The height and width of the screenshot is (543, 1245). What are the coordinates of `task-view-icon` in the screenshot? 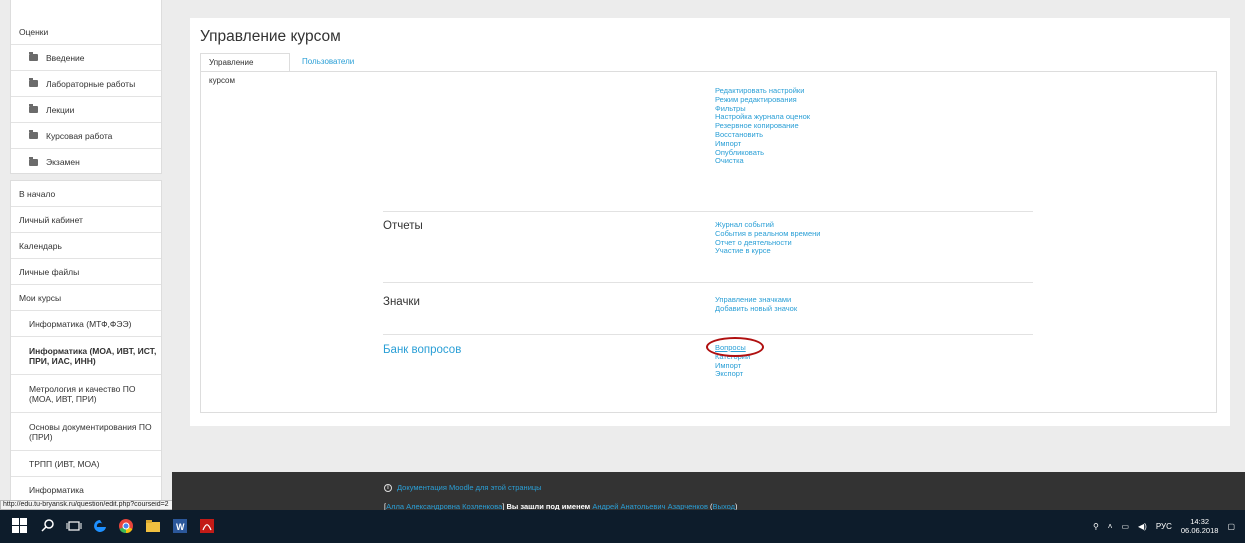 It's located at (74, 526).